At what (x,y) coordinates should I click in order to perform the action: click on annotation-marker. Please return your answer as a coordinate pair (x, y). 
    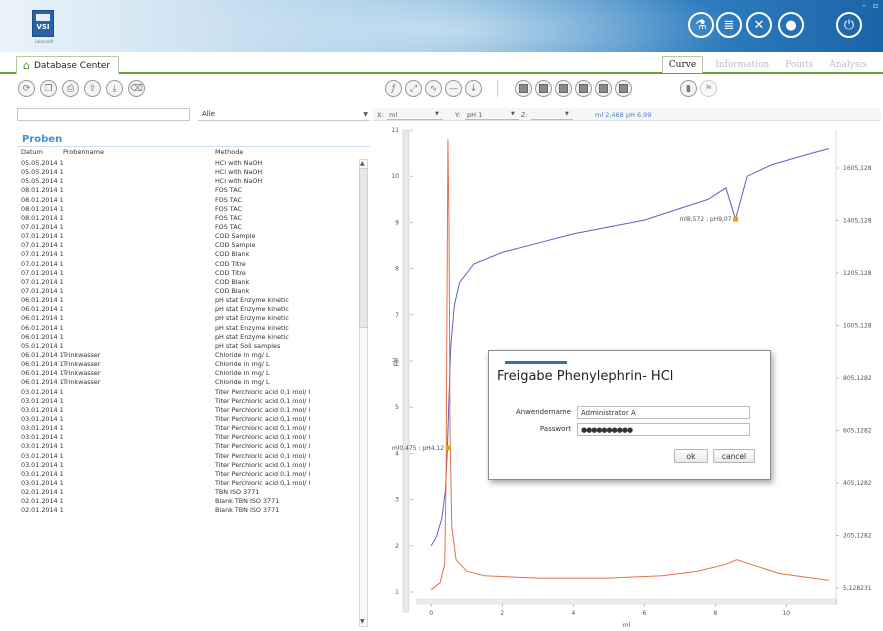
    Looking at the image, I should click on (736, 219).